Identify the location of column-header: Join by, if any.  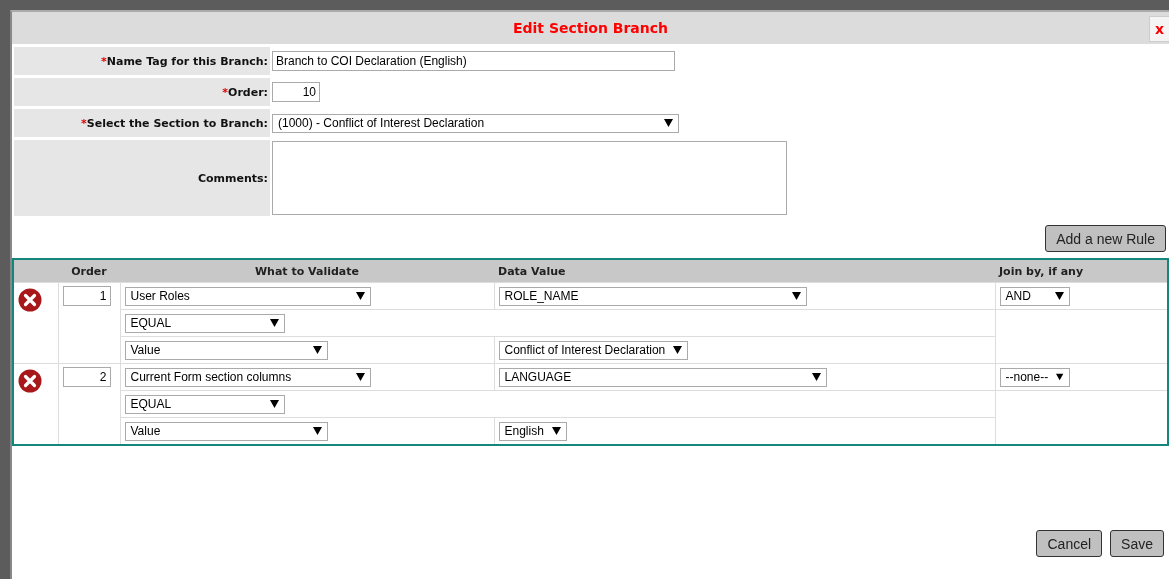
(1081, 271).